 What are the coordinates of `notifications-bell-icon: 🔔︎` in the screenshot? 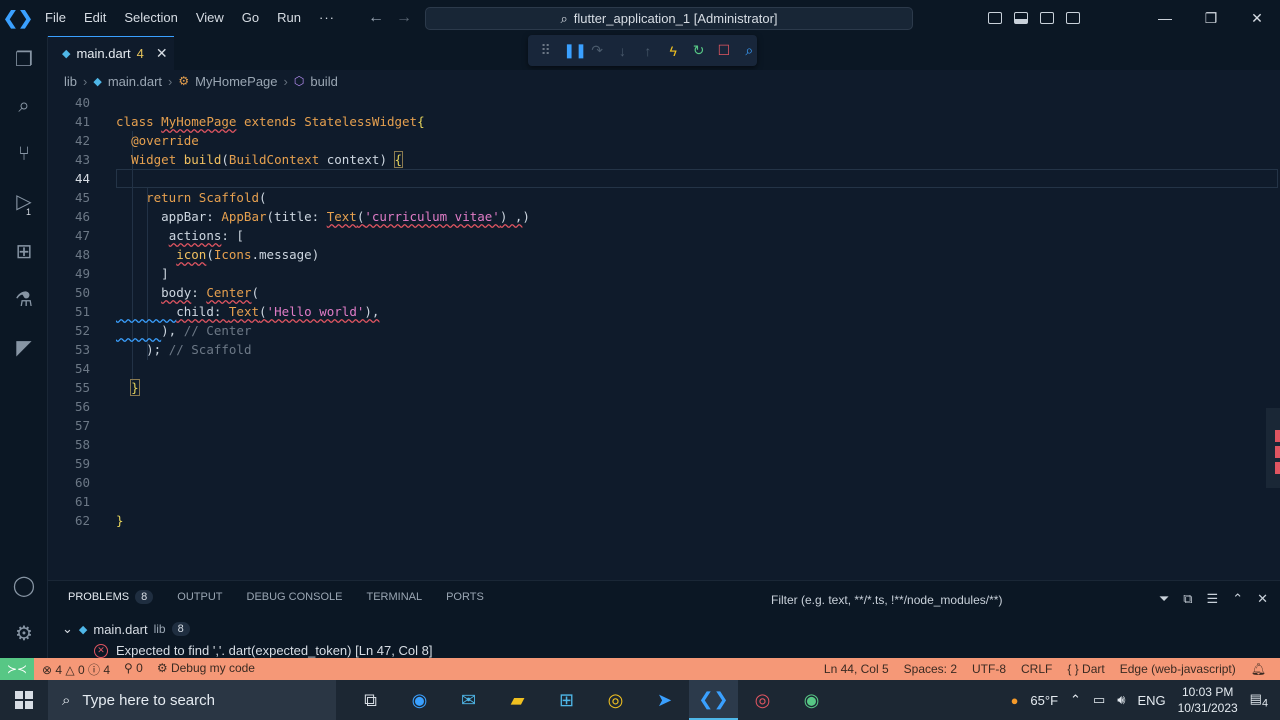 It's located at (1258, 669).